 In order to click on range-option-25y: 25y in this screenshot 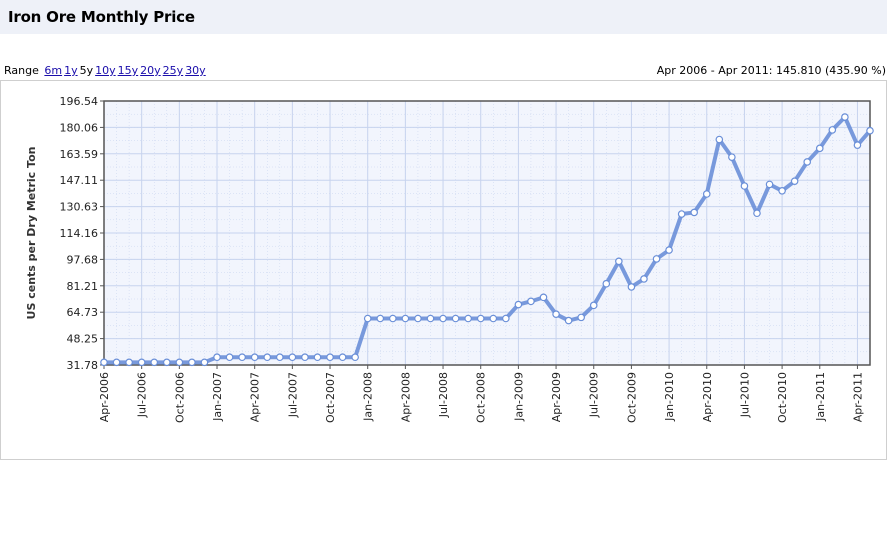, I will do `click(173, 70)`.